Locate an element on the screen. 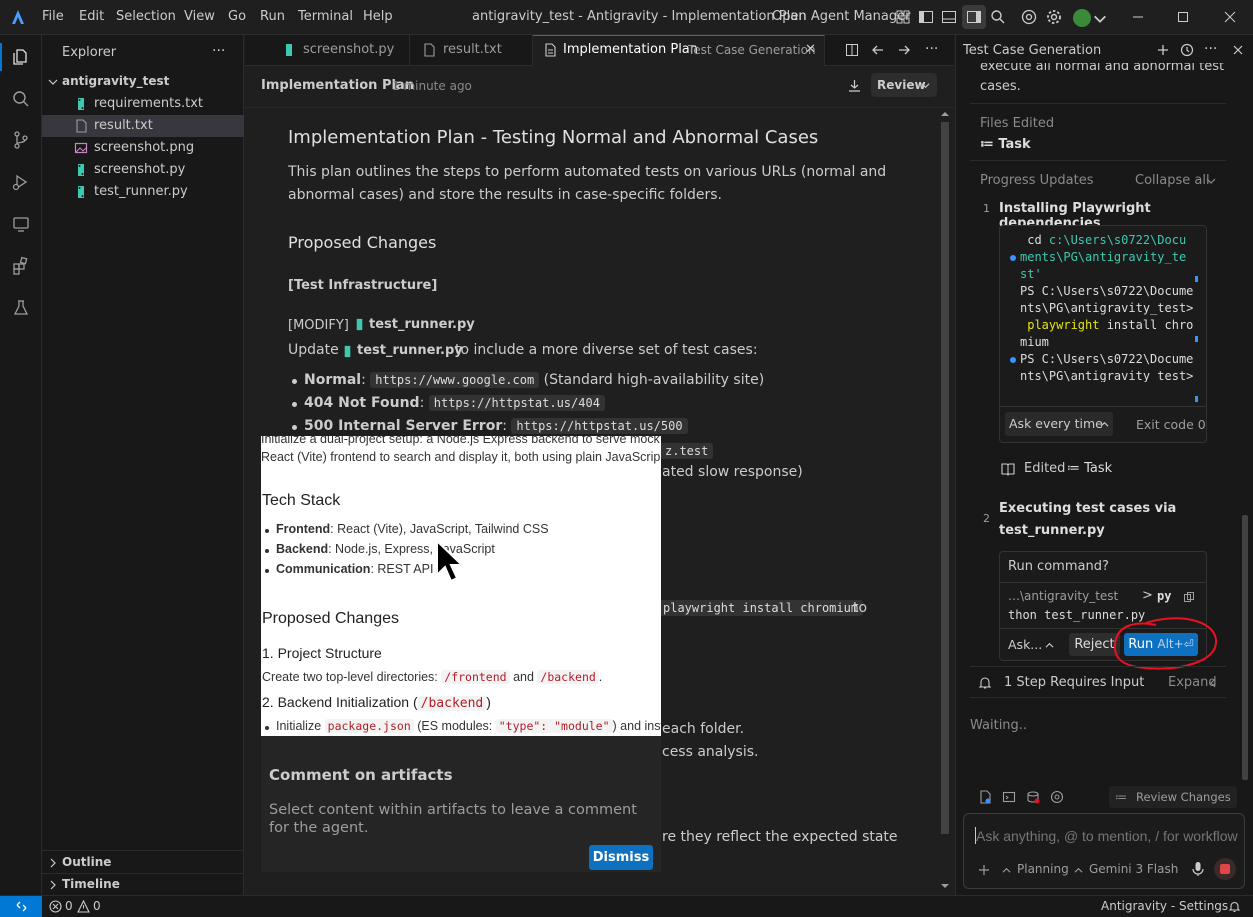 The height and width of the screenshot is (917, 1253). chevron-up-icon is located at coordinates (1049, 645).